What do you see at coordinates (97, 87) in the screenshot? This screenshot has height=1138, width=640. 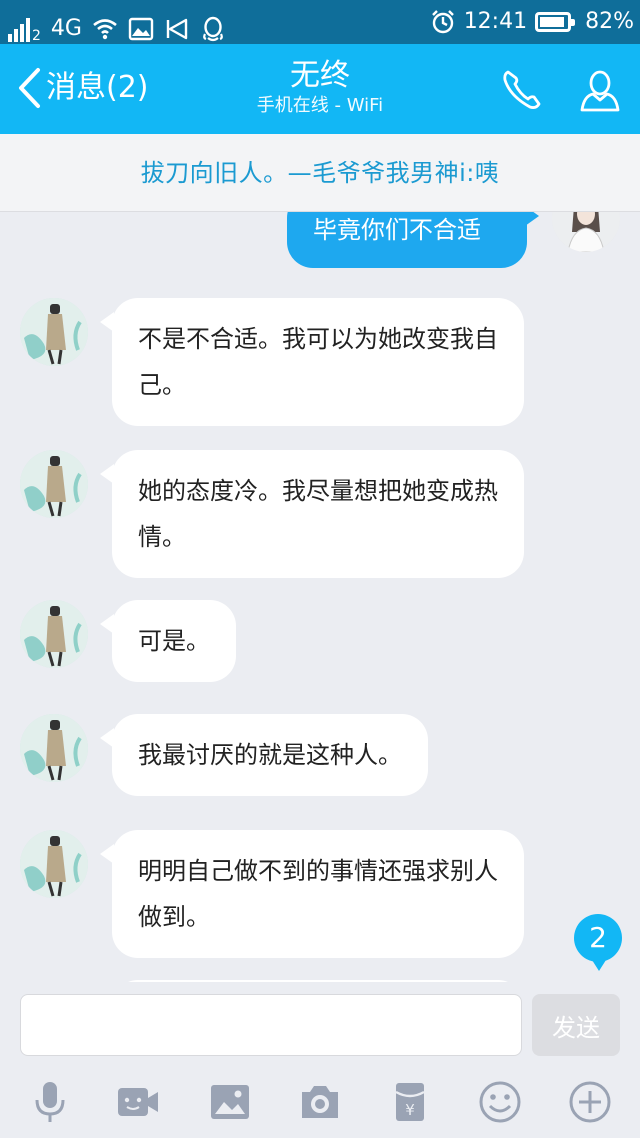 I see `back-label: 消息(2)` at bounding box center [97, 87].